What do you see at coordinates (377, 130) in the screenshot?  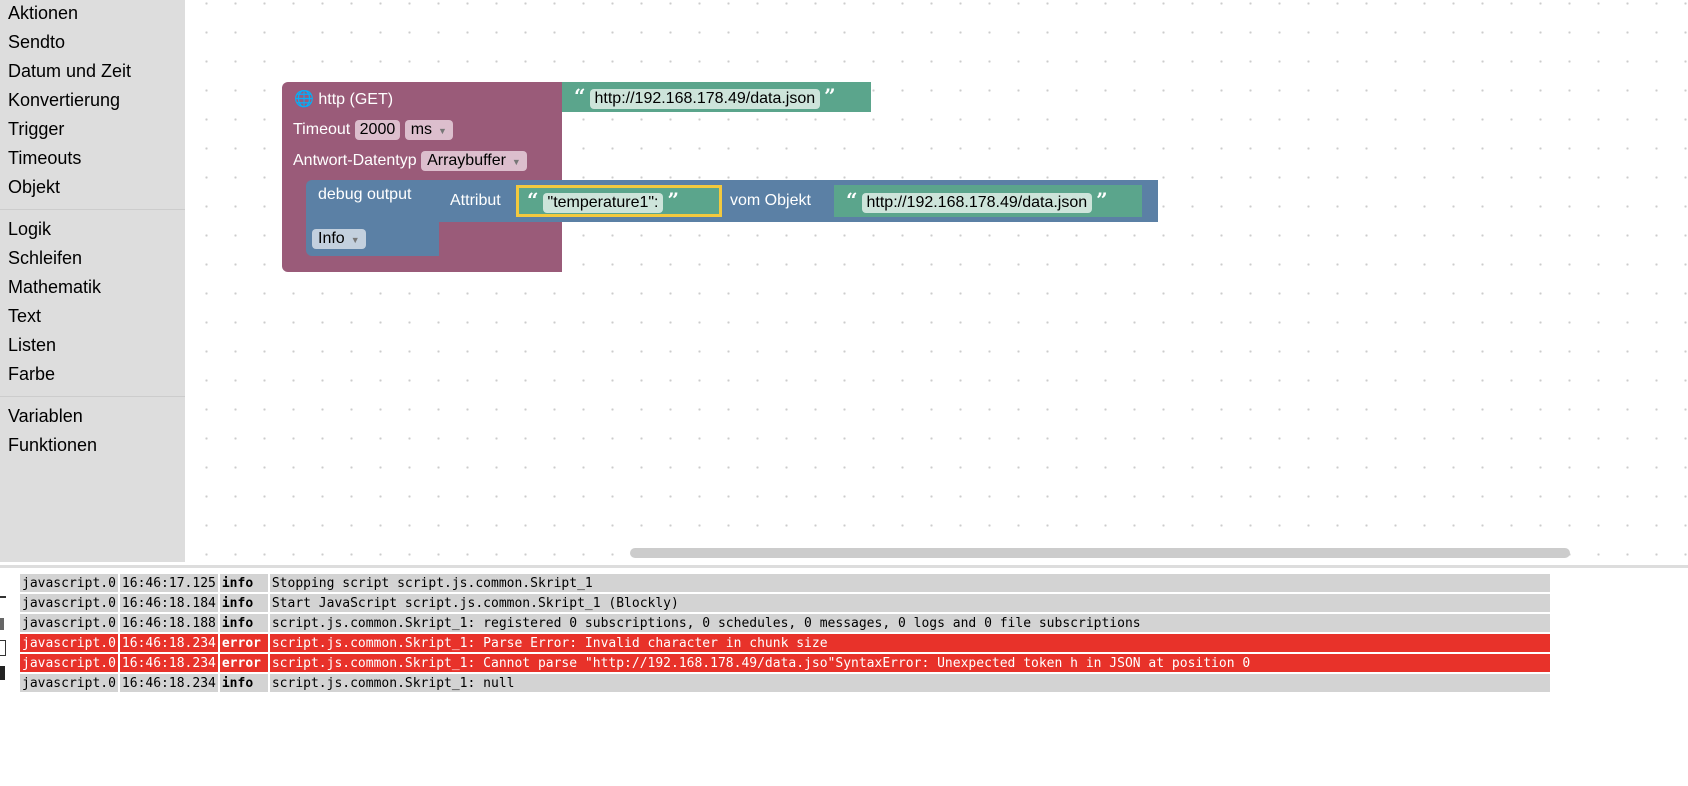 I see `timeout-input: 2000` at bounding box center [377, 130].